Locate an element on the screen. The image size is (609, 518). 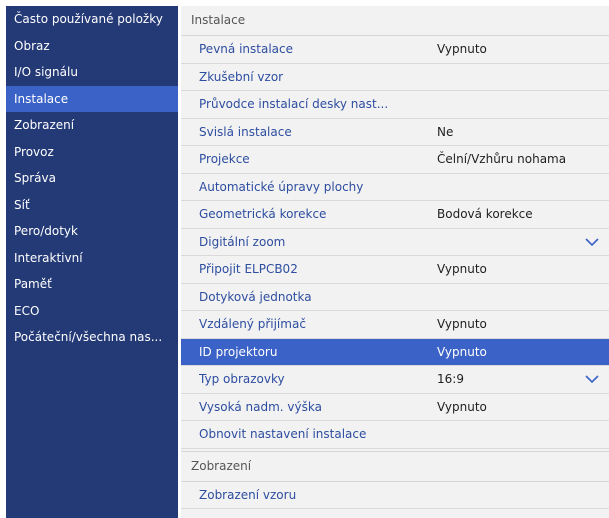
menu-row-projection: Projekce Čelní/Vzhůru nohama is located at coordinates (395, 160).